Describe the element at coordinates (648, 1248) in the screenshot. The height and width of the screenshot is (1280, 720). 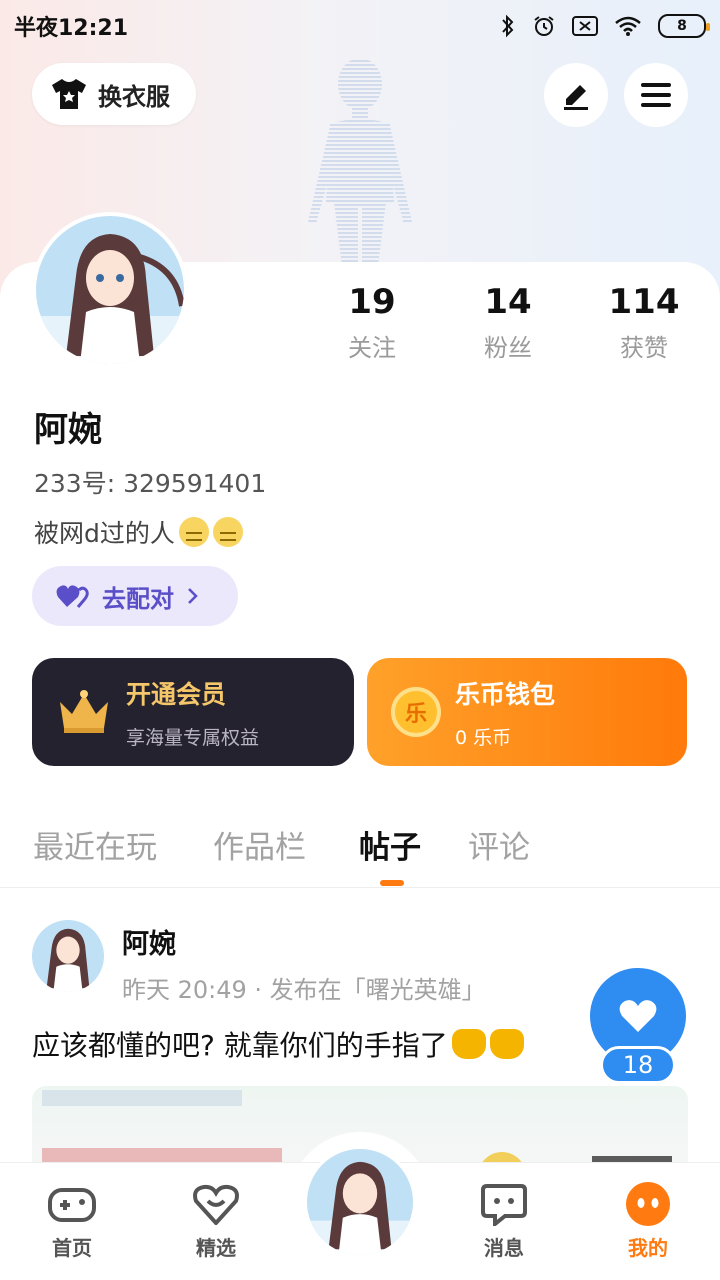
I see `nav-me-label: 我的` at that location.